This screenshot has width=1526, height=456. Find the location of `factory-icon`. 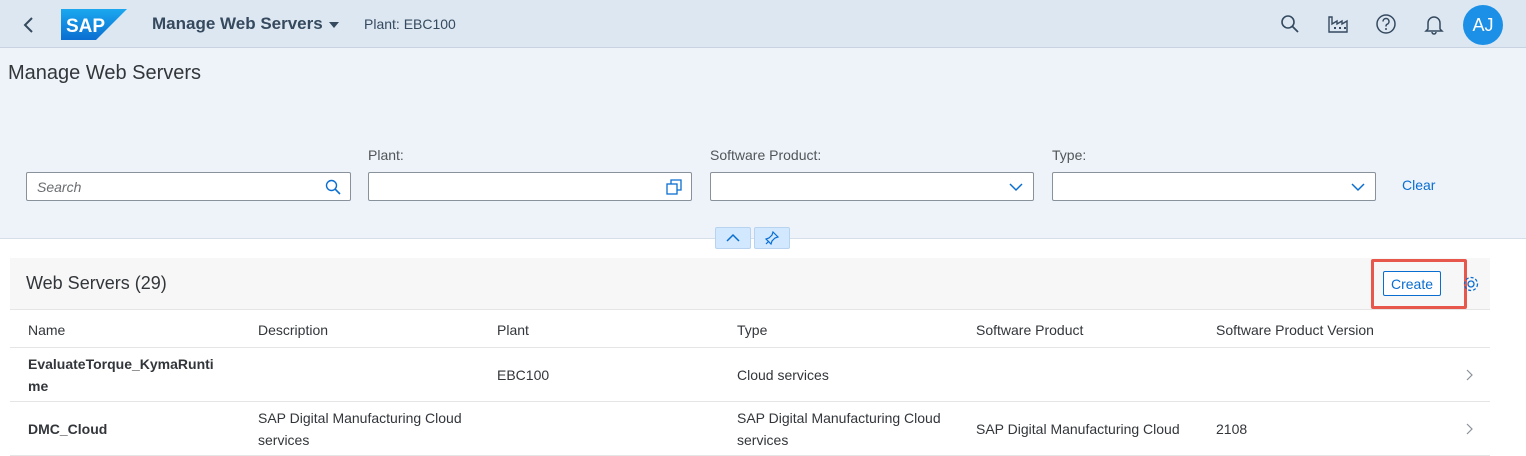

factory-icon is located at coordinates (1338, 24).